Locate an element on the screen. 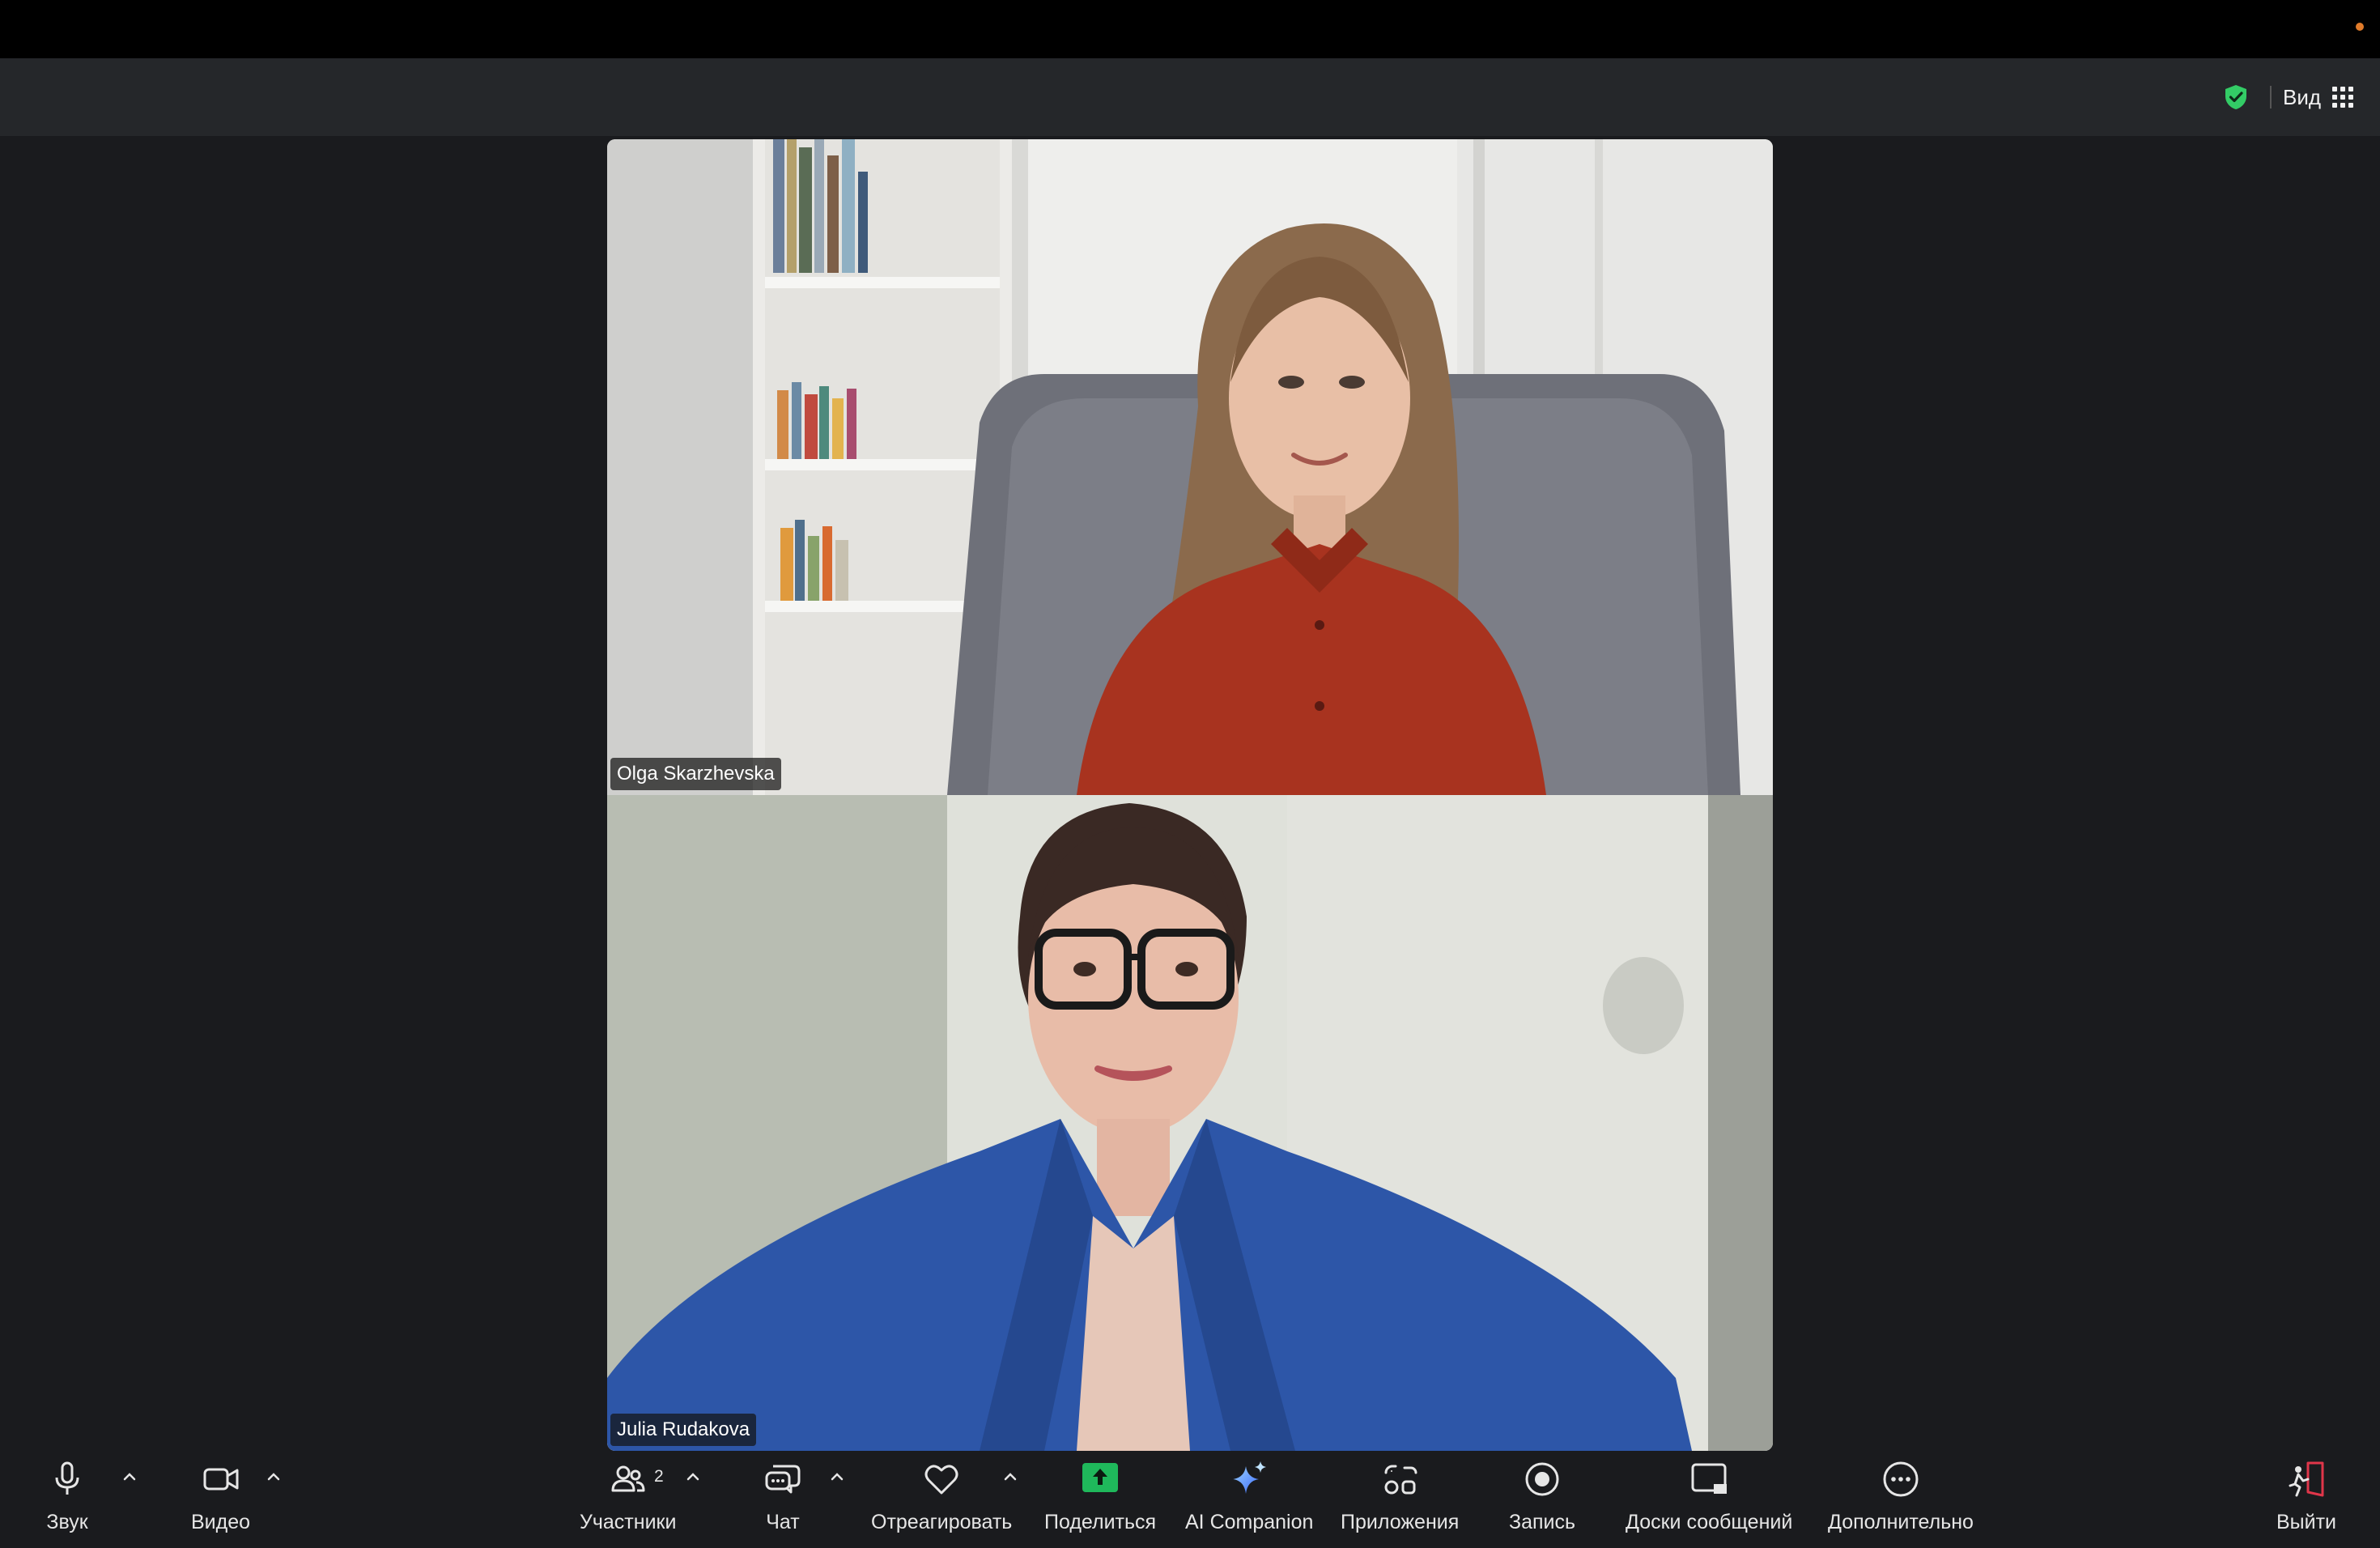 This screenshot has width=2380, height=1548. leave-door-icon is located at coordinates (2306, 1479).